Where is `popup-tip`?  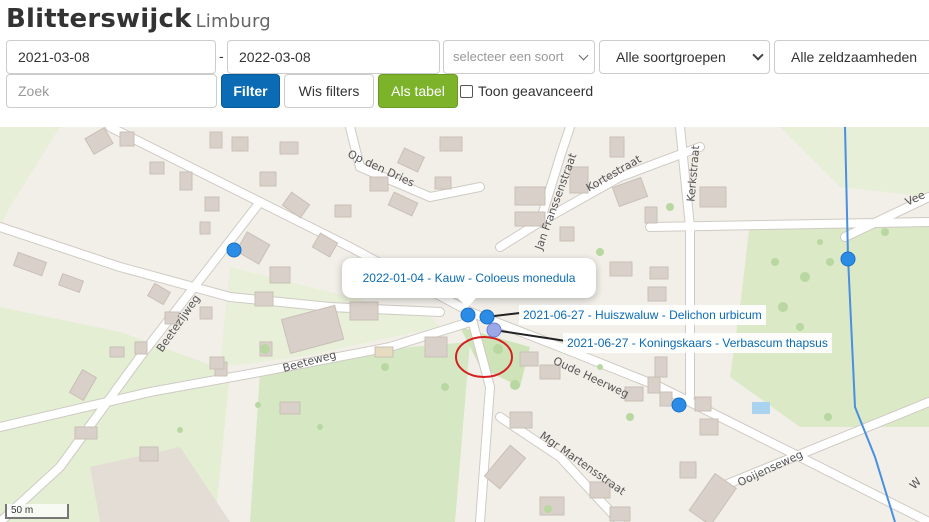
popup-tip is located at coordinates (467, 303).